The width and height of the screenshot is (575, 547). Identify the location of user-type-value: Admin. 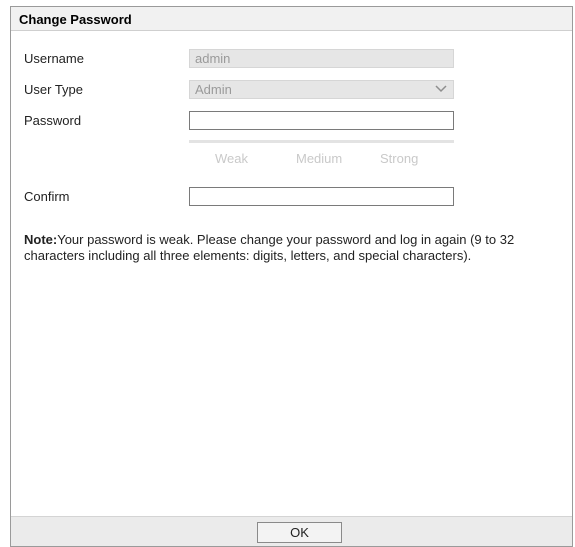
(213, 89).